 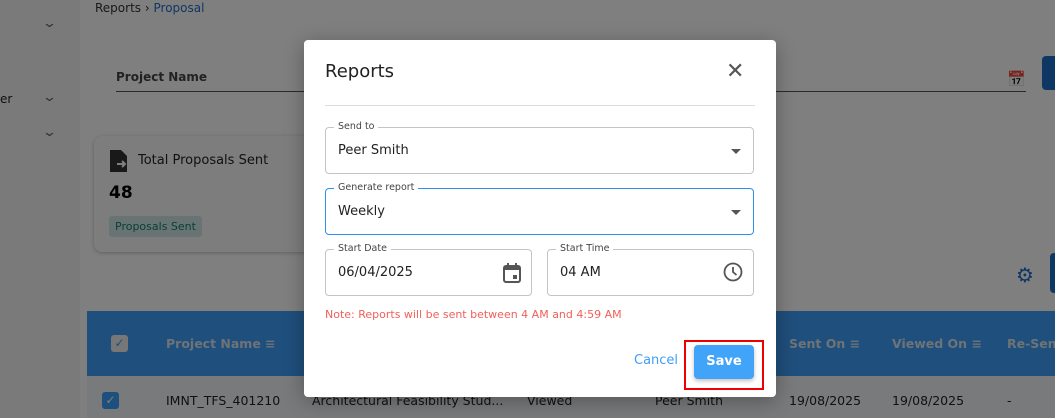 What do you see at coordinates (540, 105) in the screenshot?
I see `divider` at bounding box center [540, 105].